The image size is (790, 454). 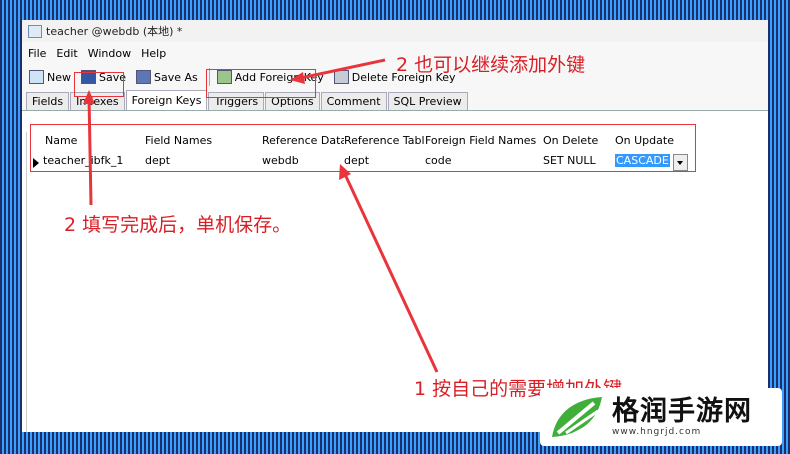 What do you see at coordinates (491, 65) in the screenshot?
I see `annotation-add-more: 2 也可以继续添加外键` at bounding box center [491, 65].